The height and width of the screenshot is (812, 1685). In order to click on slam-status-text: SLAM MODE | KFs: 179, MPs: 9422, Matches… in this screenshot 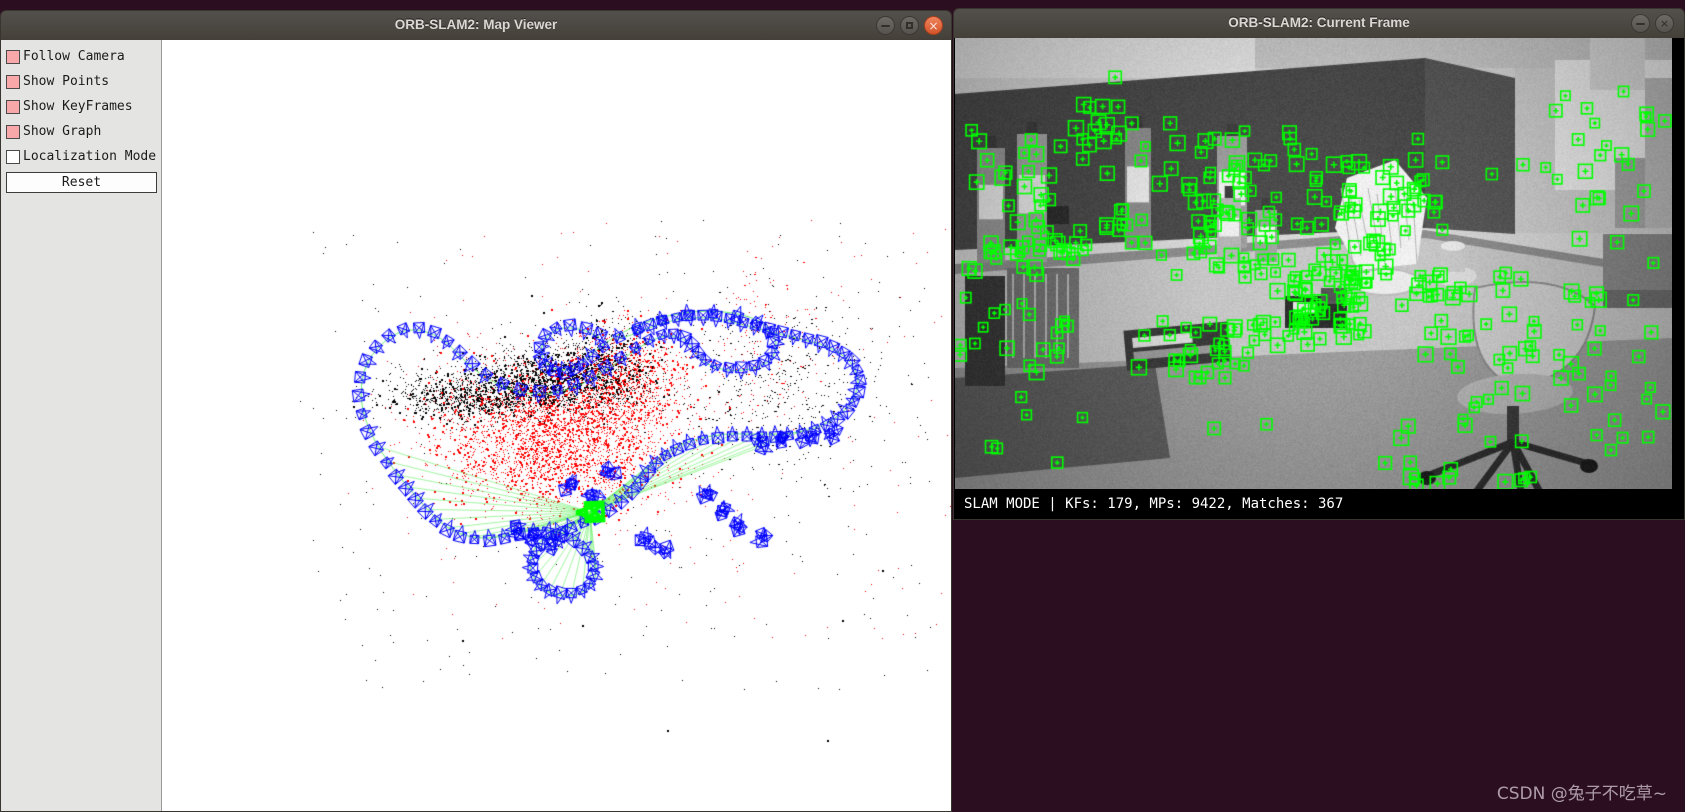, I will do `click(1154, 504)`.